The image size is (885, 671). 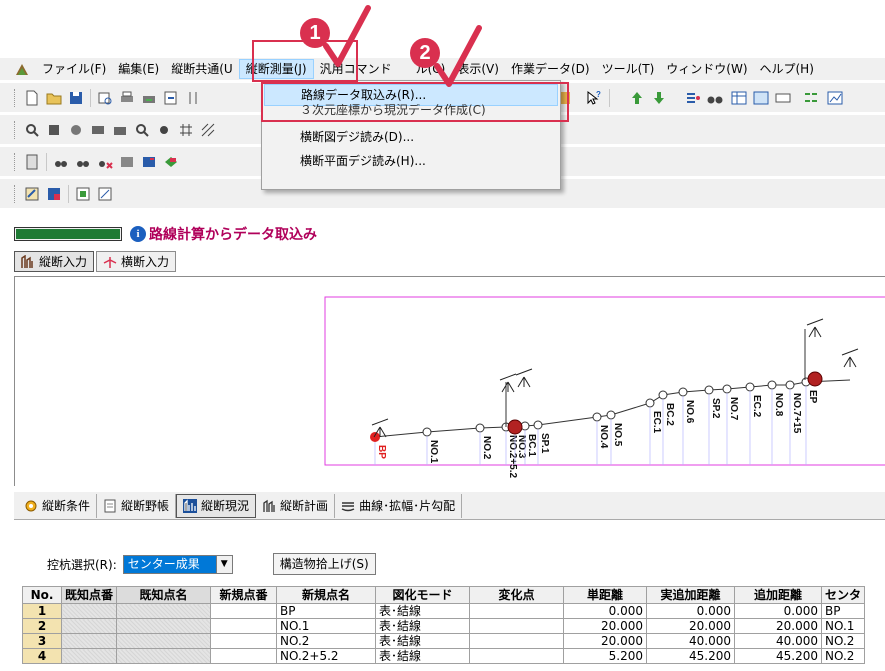 What do you see at coordinates (54, 194) in the screenshot?
I see `export-drawing-icon` at bounding box center [54, 194].